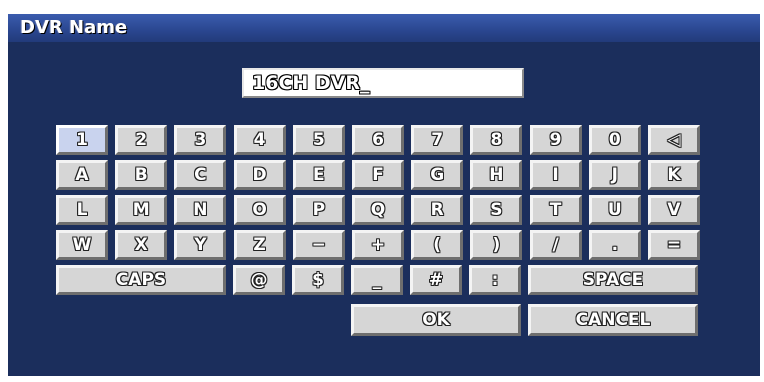 This screenshot has height=382, width=764. Describe the element at coordinates (614, 210) in the screenshot. I see `key-u: U` at that location.